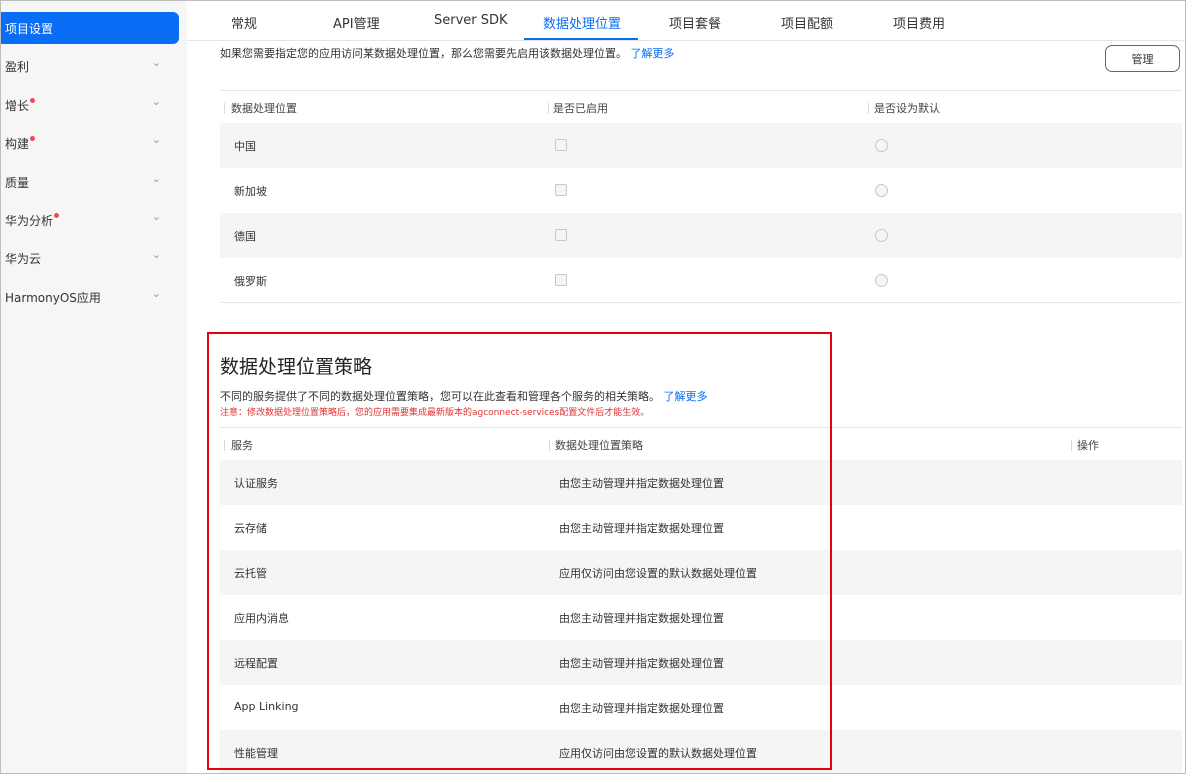 The height and width of the screenshot is (774, 1186). I want to click on policy-section-title: 数据处理位置策略, so click(296, 367).